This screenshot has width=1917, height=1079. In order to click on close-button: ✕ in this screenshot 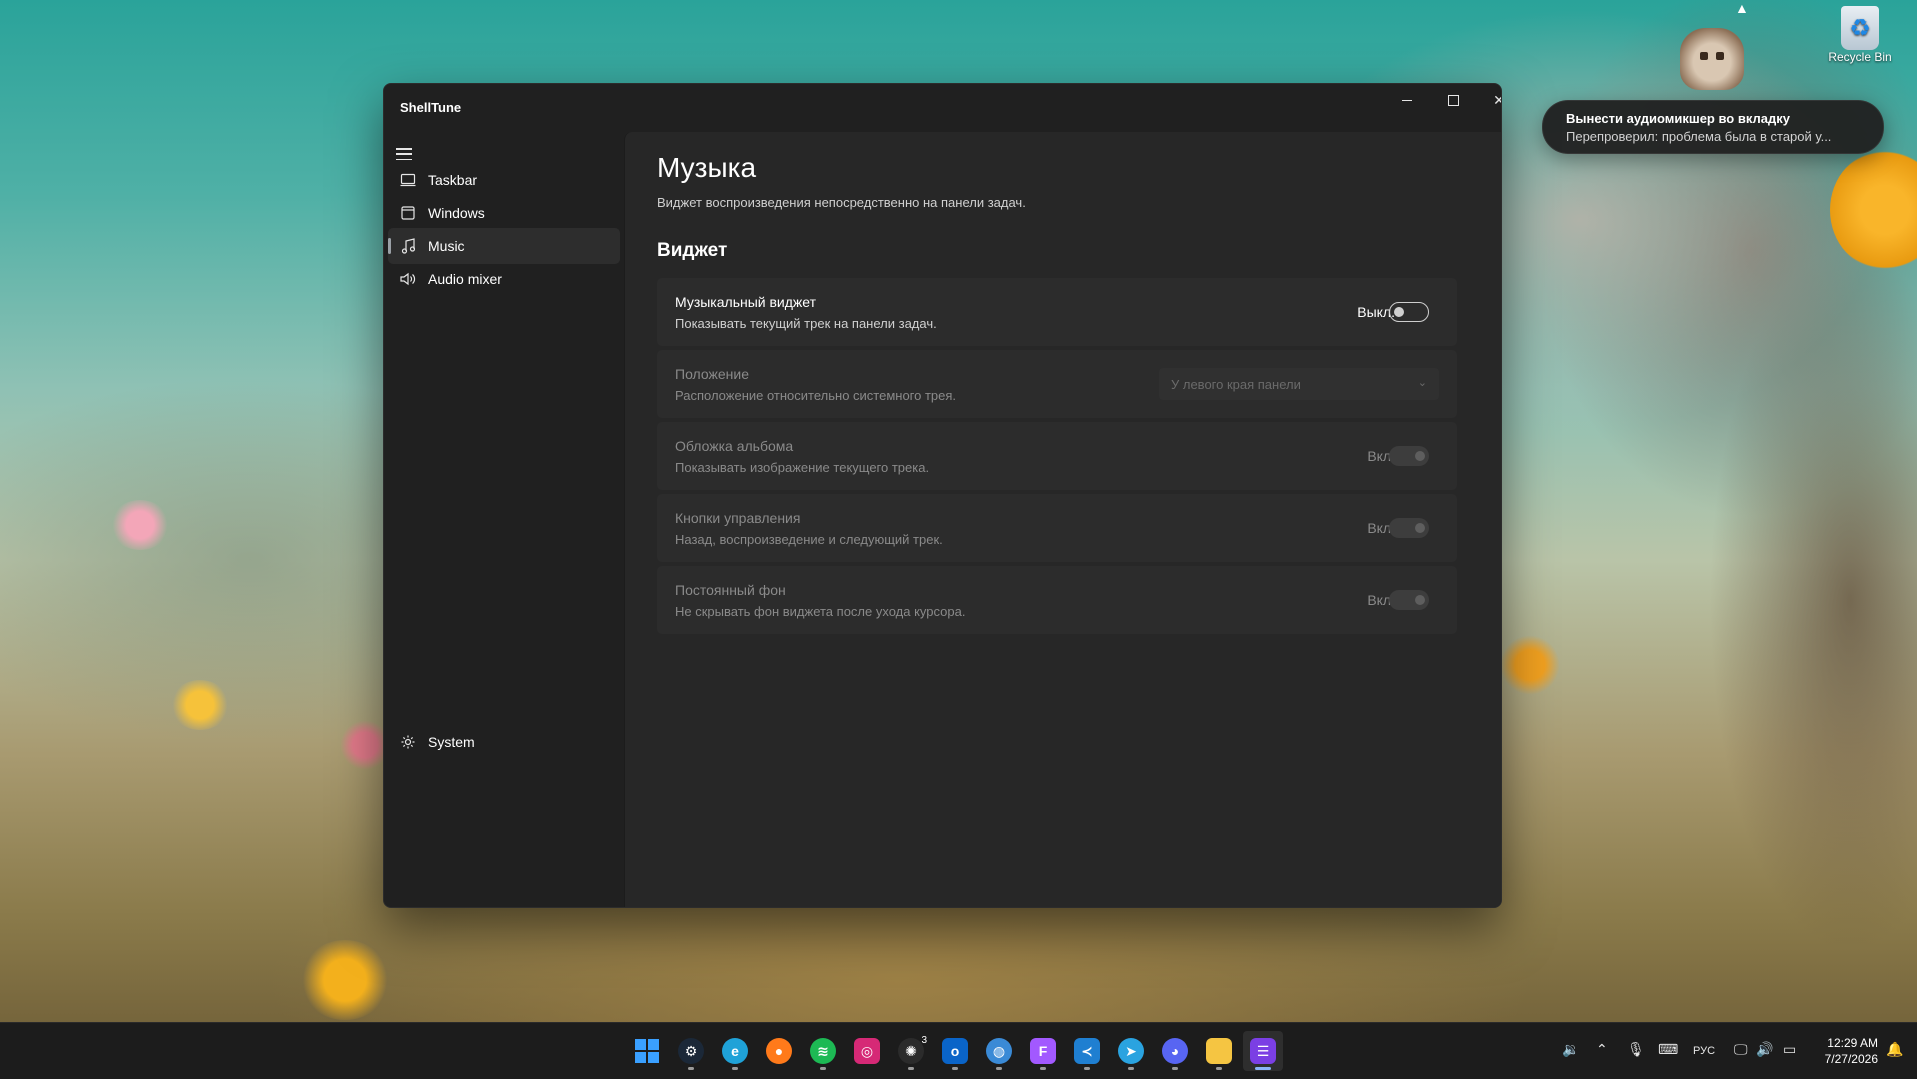, I will do `click(1488, 100)`.